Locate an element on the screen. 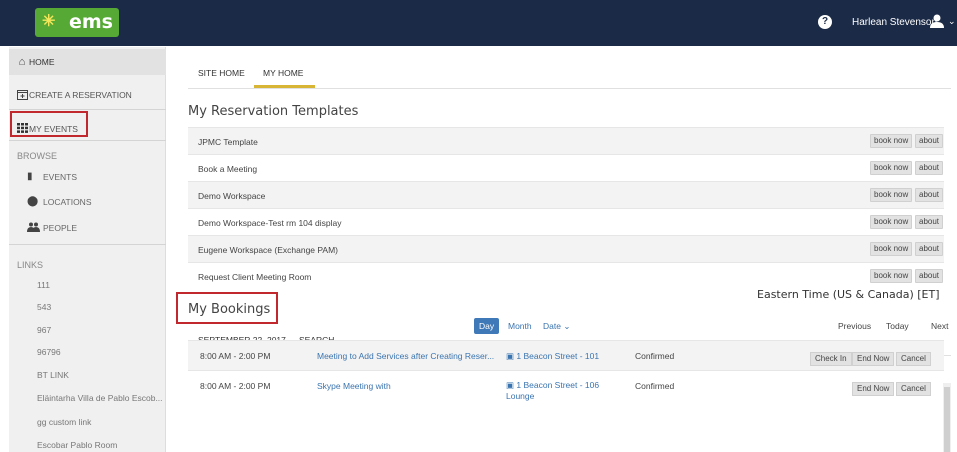  map-marker-icon: ⬤ is located at coordinates (33, 201).